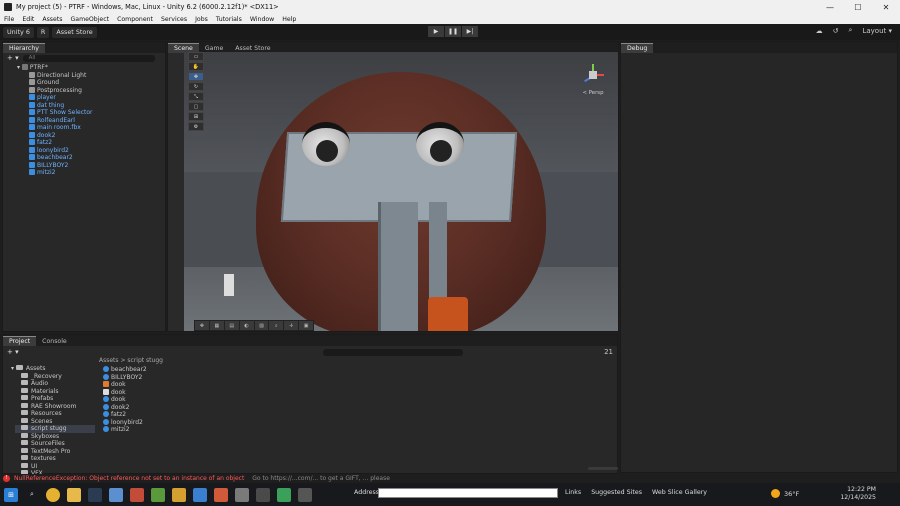  What do you see at coordinates (262, 19) in the screenshot?
I see `menu-window: Window` at bounding box center [262, 19].